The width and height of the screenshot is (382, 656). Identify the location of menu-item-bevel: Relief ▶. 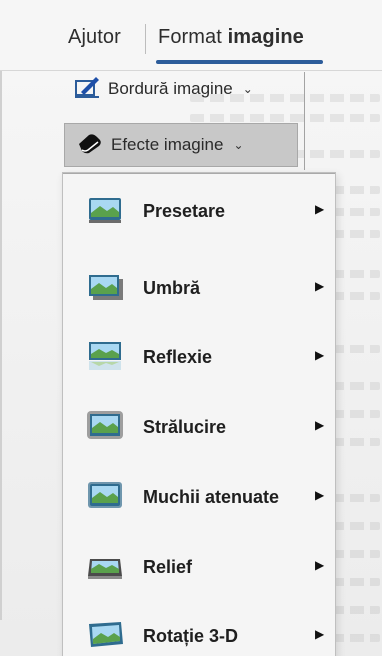
(198, 569).